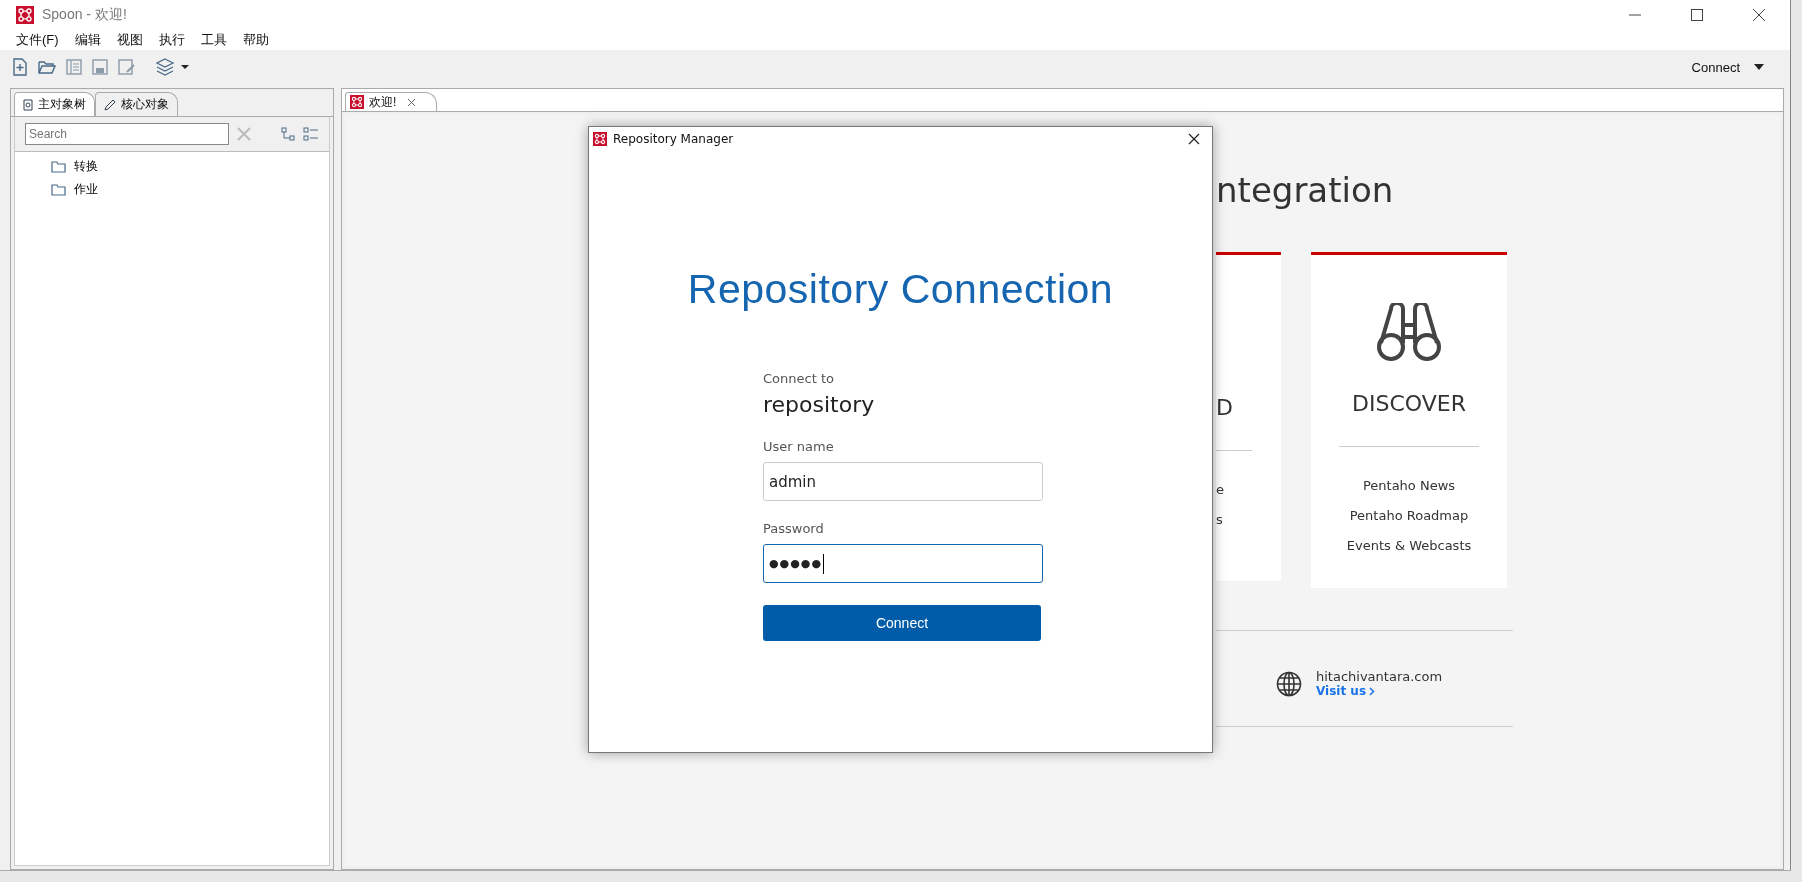 This screenshot has height=882, width=1802. What do you see at coordinates (1220, 490) in the screenshot?
I see `card-link: e` at bounding box center [1220, 490].